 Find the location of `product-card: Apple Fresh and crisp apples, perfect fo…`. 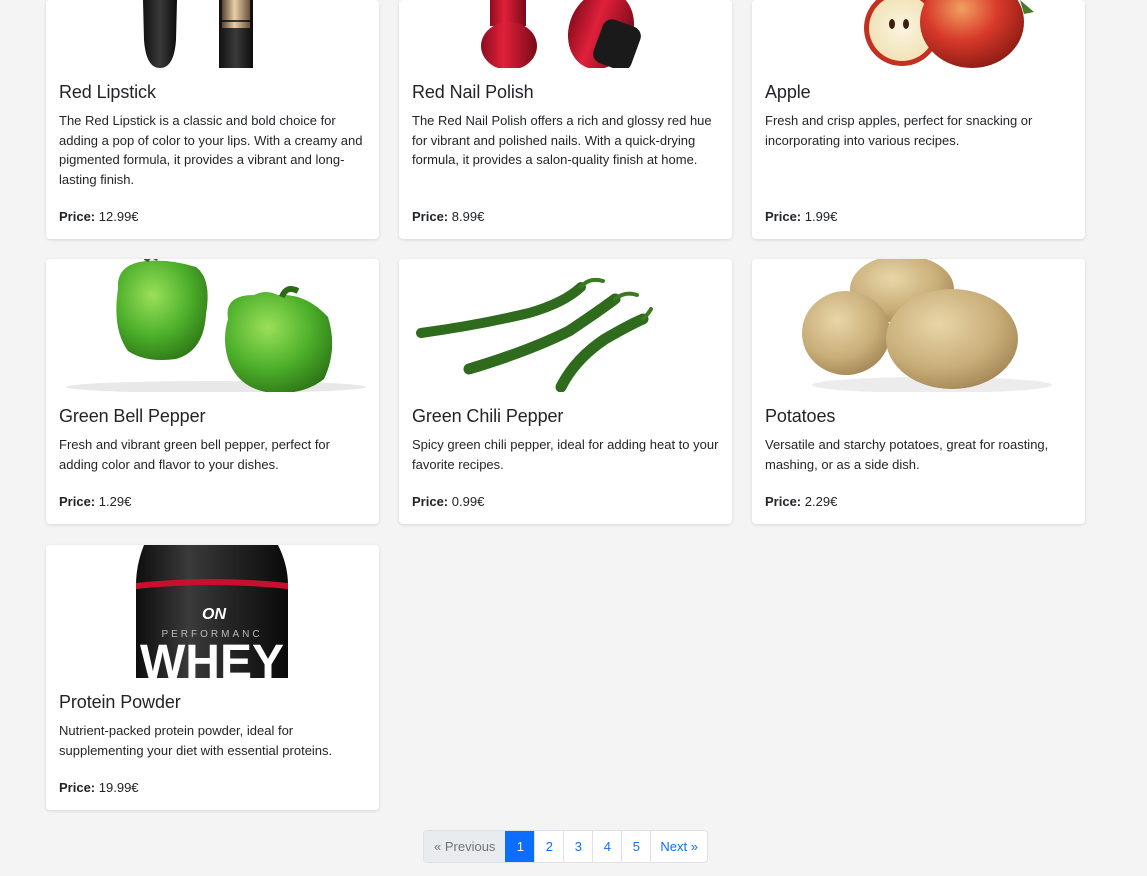

product-card: Apple Fresh and crisp apples, perfect fo… is located at coordinates (918, 119).